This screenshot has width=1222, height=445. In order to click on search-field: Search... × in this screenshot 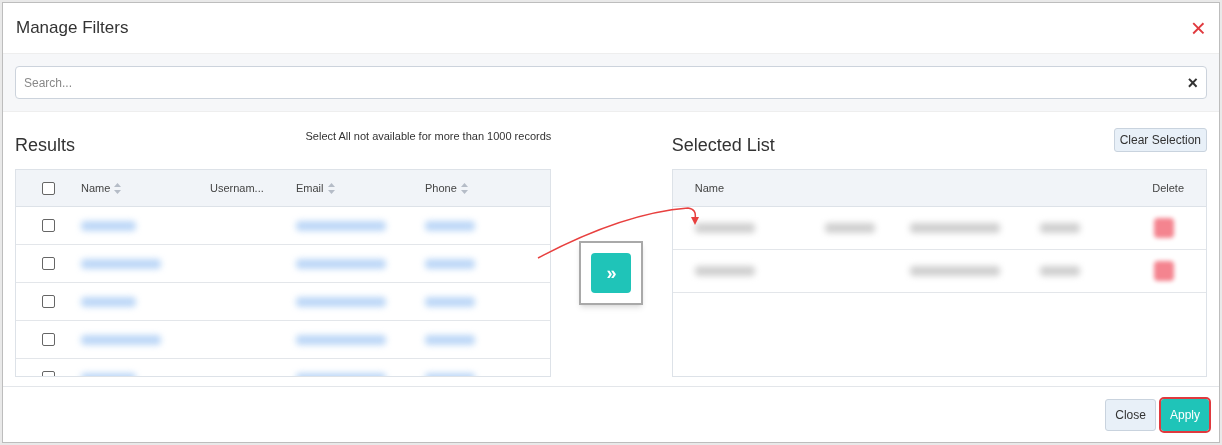, I will do `click(611, 82)`.